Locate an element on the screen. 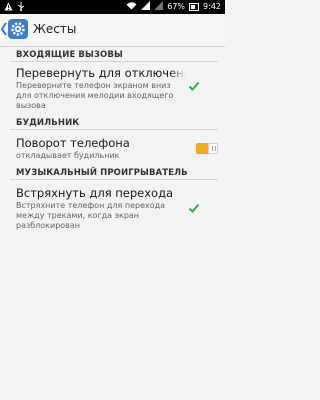 The image size is (320, 400). section-header-alarm: БУДИЛЬНИК is located at coordinates (48, 123).